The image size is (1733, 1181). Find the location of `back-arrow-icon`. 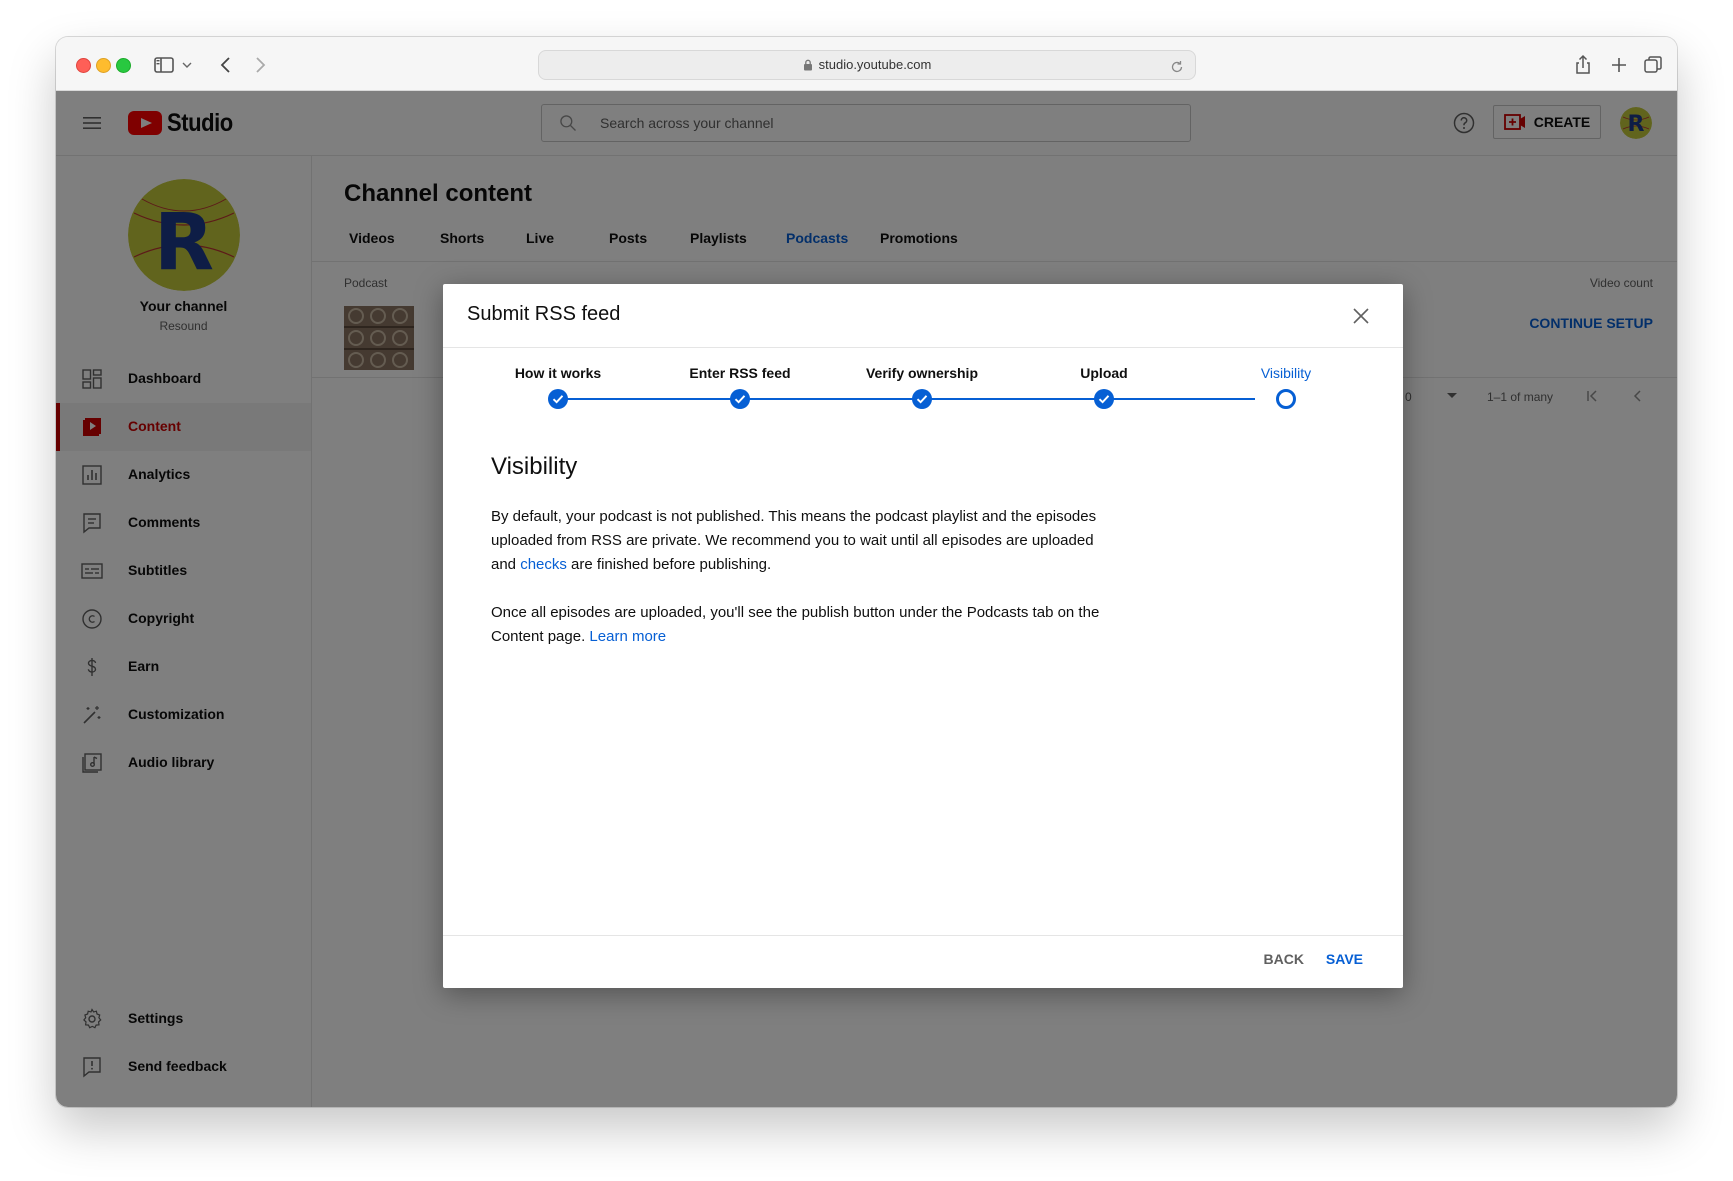

back-arrow-icon is located at coordinates (226, 65).